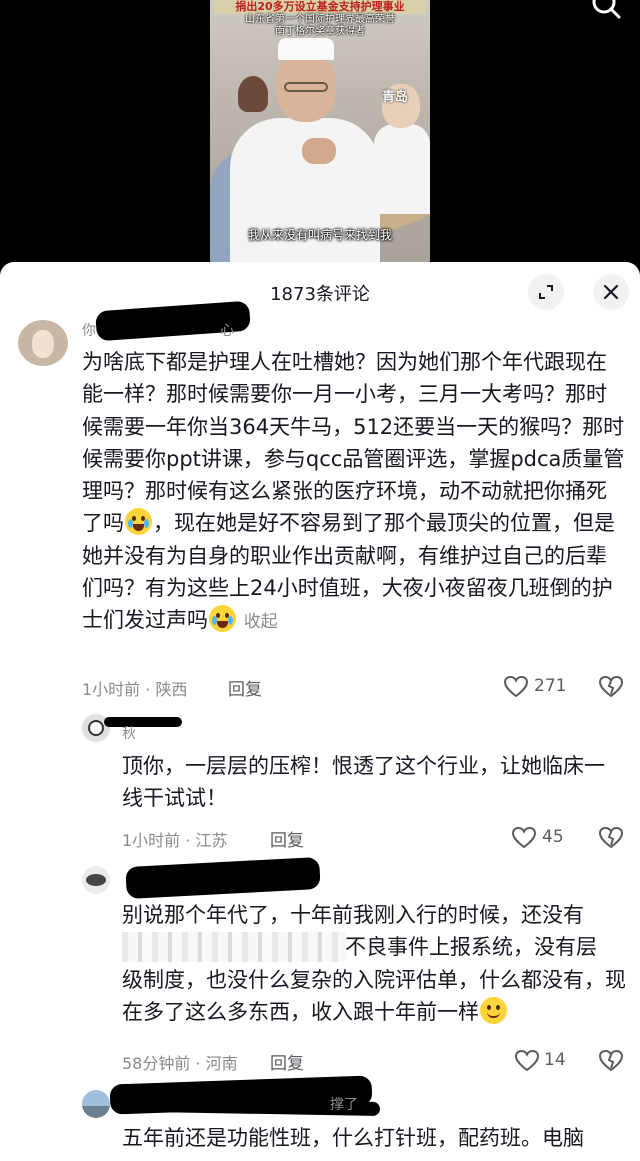  What do you see at coordinates (320, 7) in the screenshot?
I see `video-headline: 捐出20多万设立基金支持护理事业` at bounding box center [320, 7].